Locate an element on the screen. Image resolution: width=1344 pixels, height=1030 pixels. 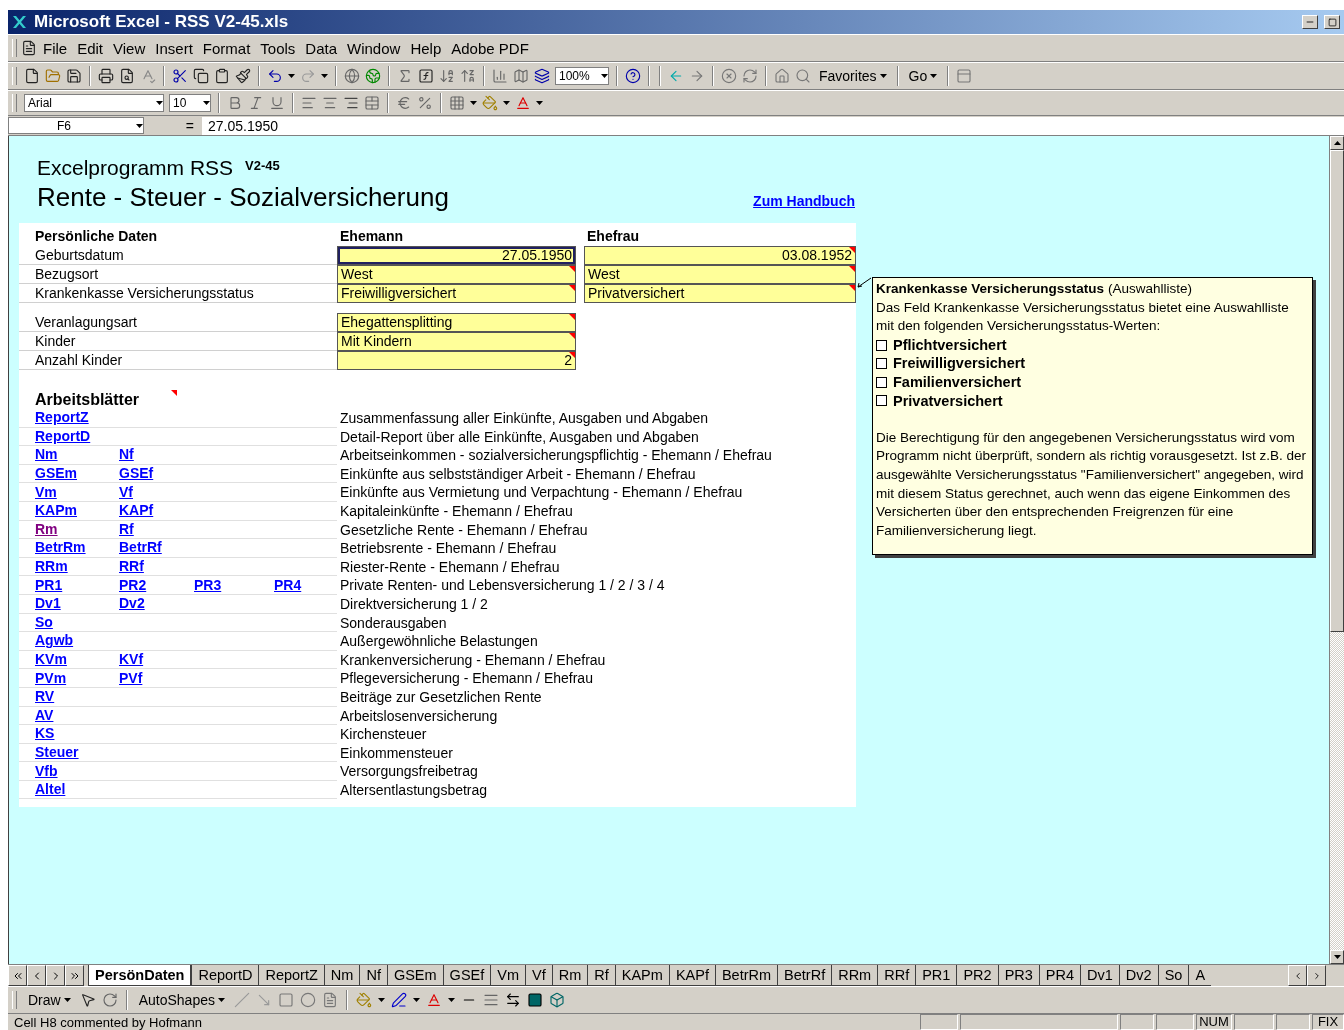
sheet-link: KAPm is located at coordinates (56, 510).